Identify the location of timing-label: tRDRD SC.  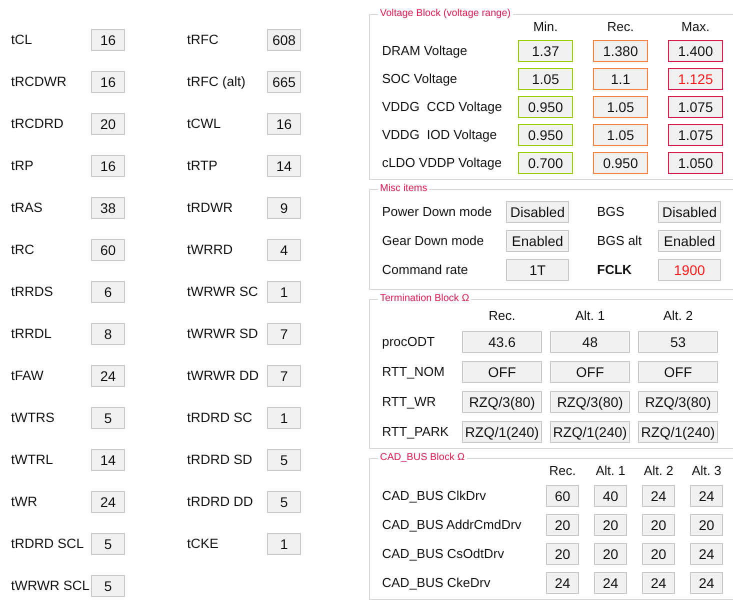
(220, 417).